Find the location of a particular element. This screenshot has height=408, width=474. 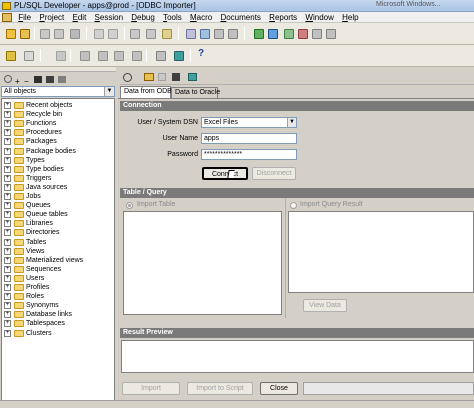

tree-item: + Materialized views is located at coordinates (58, 260).